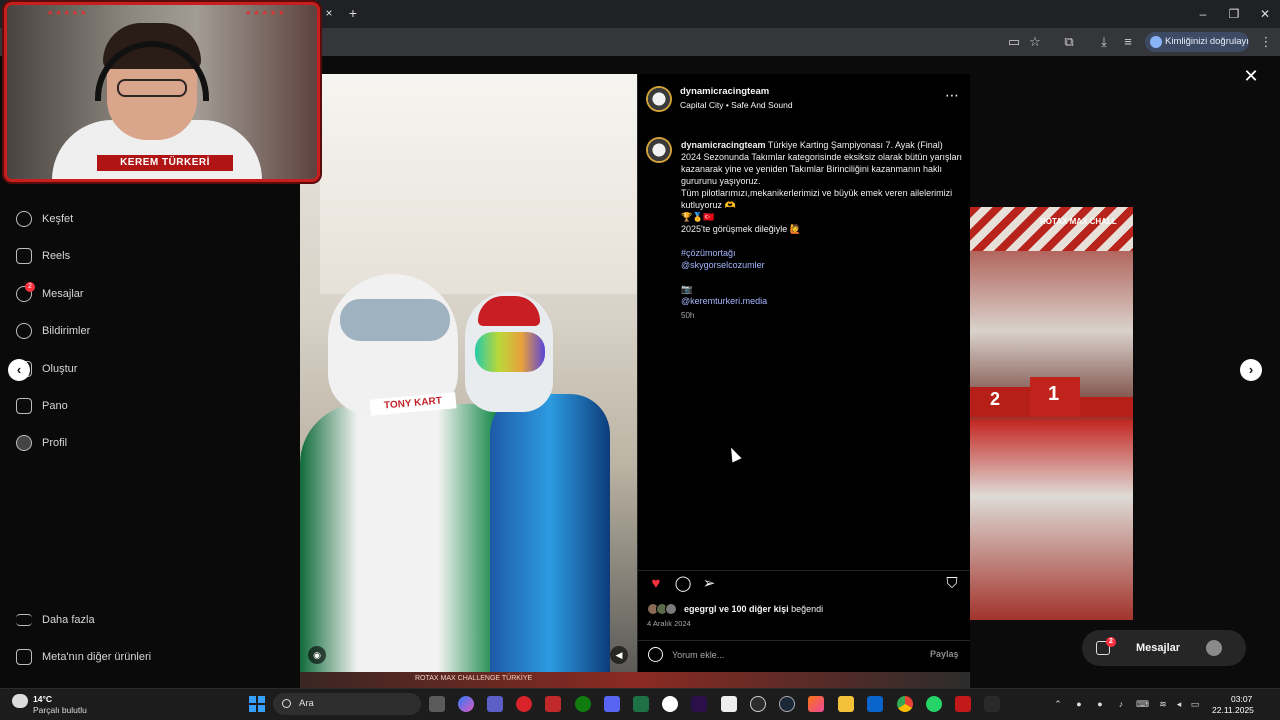 Image resolution: width=1280 pixels, height=720 pixels. I want to click on comment-icon: ◯, so click(683, 584).